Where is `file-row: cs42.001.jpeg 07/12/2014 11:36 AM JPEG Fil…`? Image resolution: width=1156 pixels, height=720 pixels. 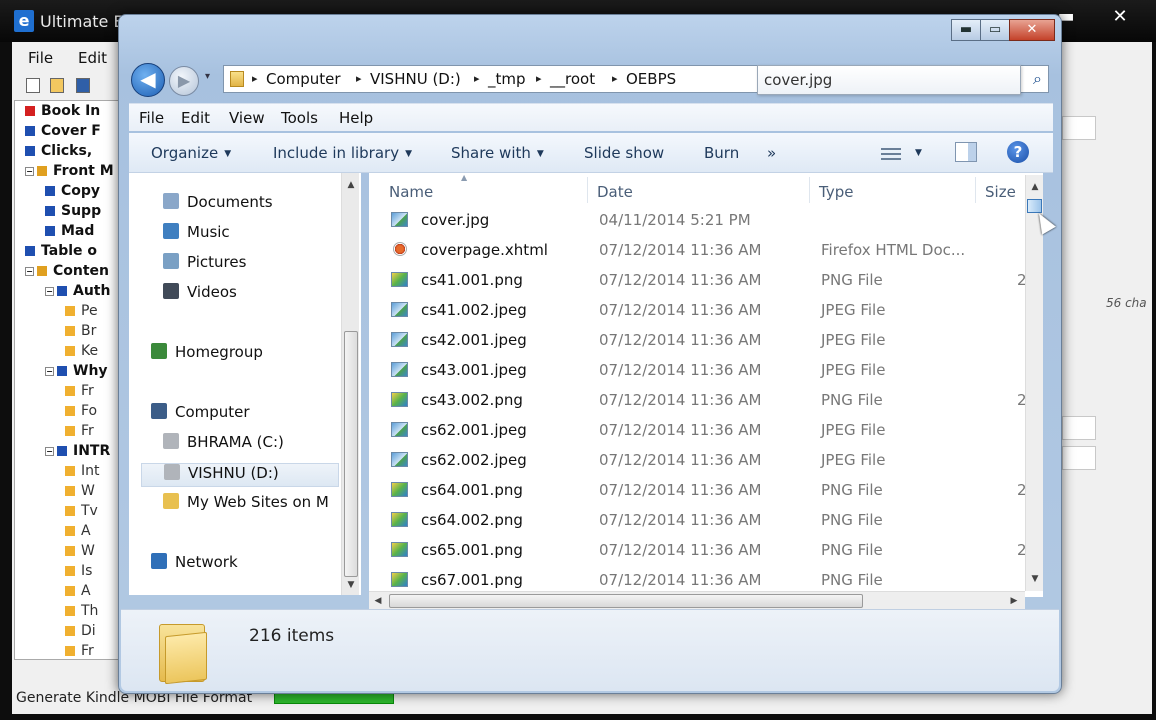
file-row: cs42.001.jpeg 07/12/2014 11:36 AM JPEG Fil… is located at coordinates (703, 340).